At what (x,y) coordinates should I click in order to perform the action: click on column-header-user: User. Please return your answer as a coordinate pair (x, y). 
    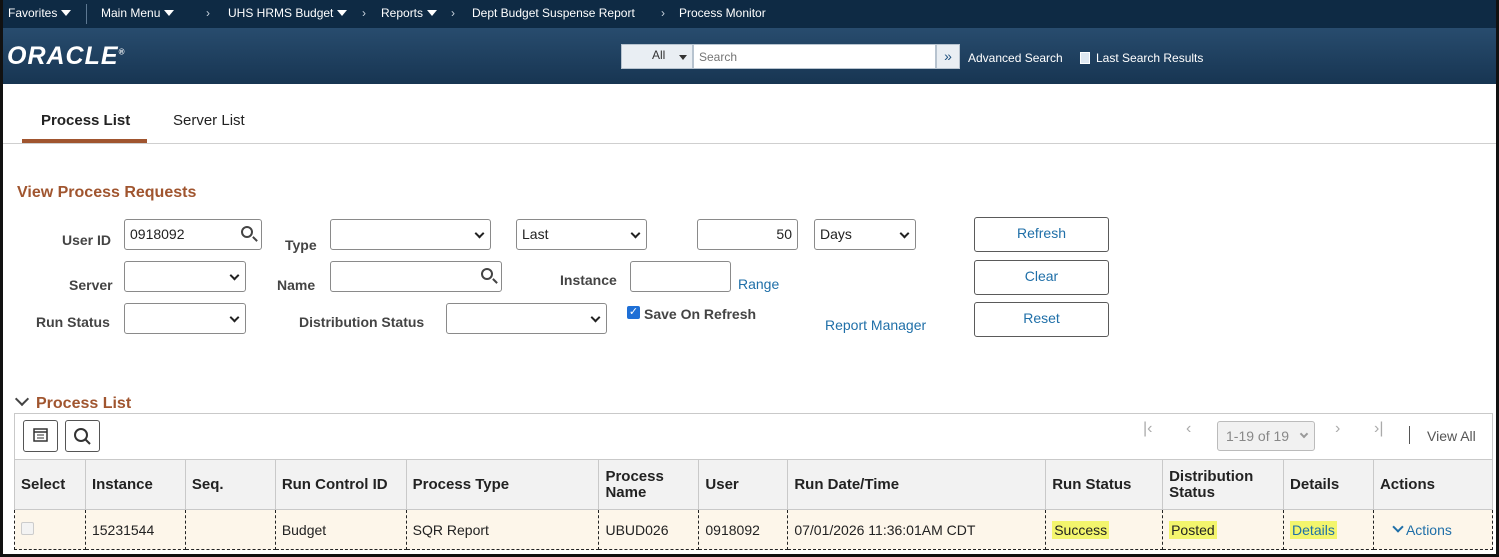
    Looking at the image, I should click on (743, 484).